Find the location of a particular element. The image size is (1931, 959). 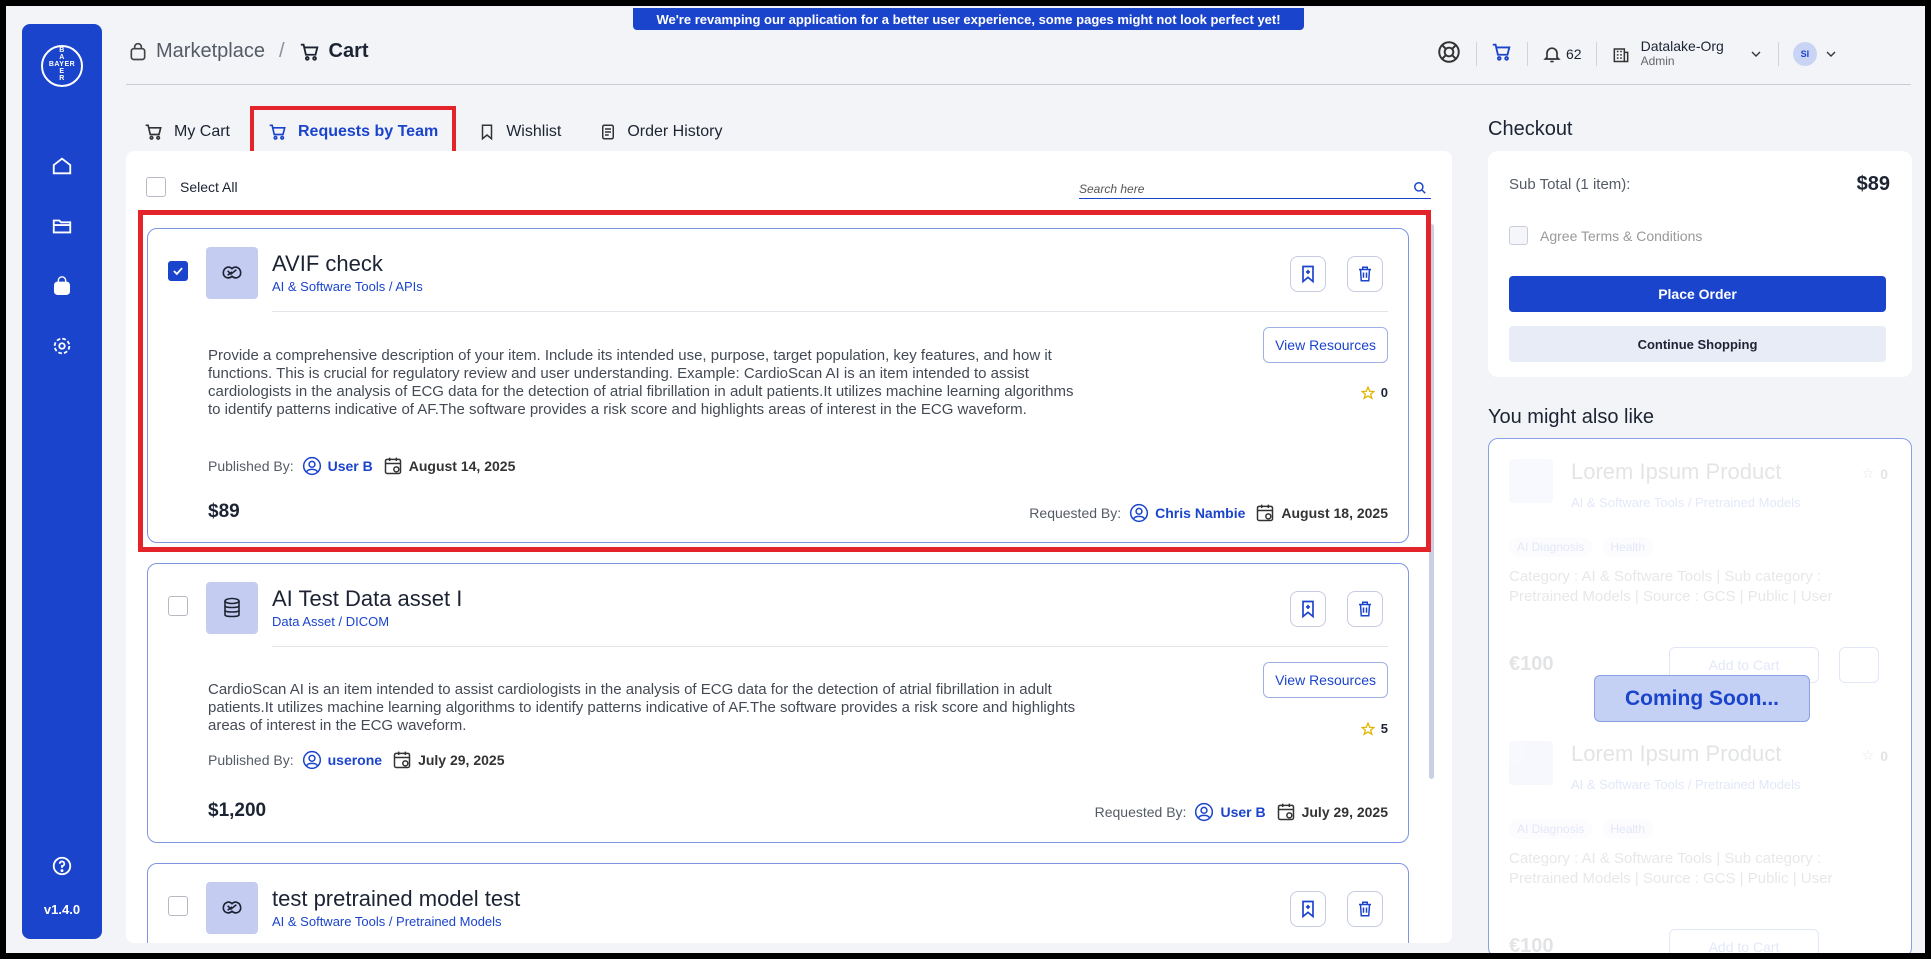

notifications-button: 62 is located at coordinates (1562, 54).